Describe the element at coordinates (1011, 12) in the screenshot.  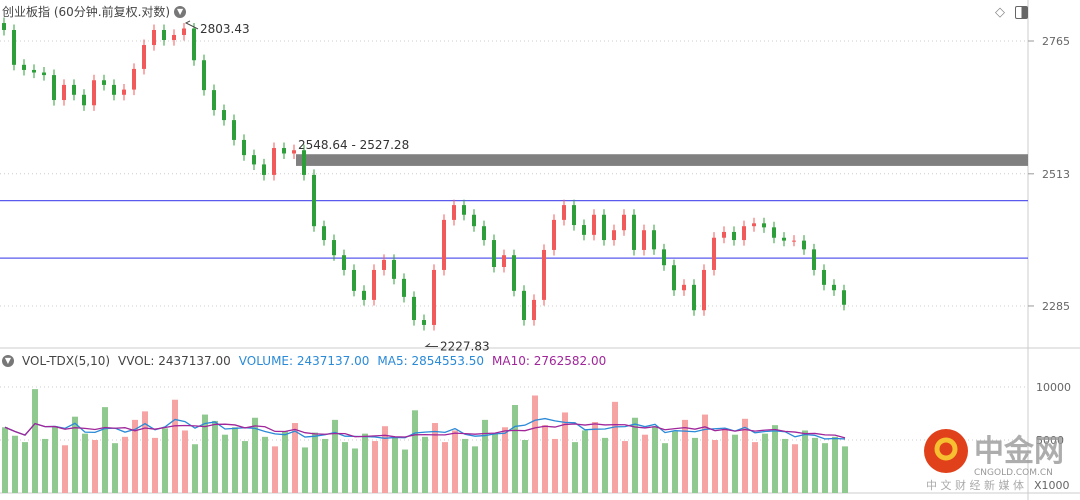
I see `toolbar-icons: ◇` at that location.